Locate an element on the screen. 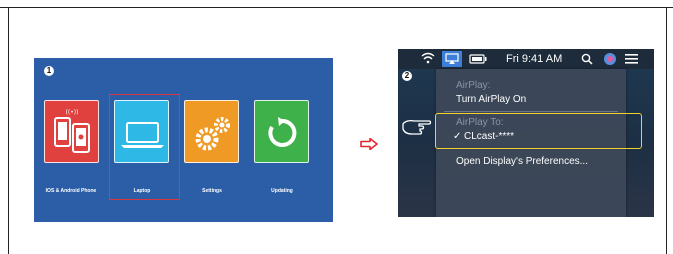  phone-cast-icon: ((•)) is located at coordinates (72, 131).